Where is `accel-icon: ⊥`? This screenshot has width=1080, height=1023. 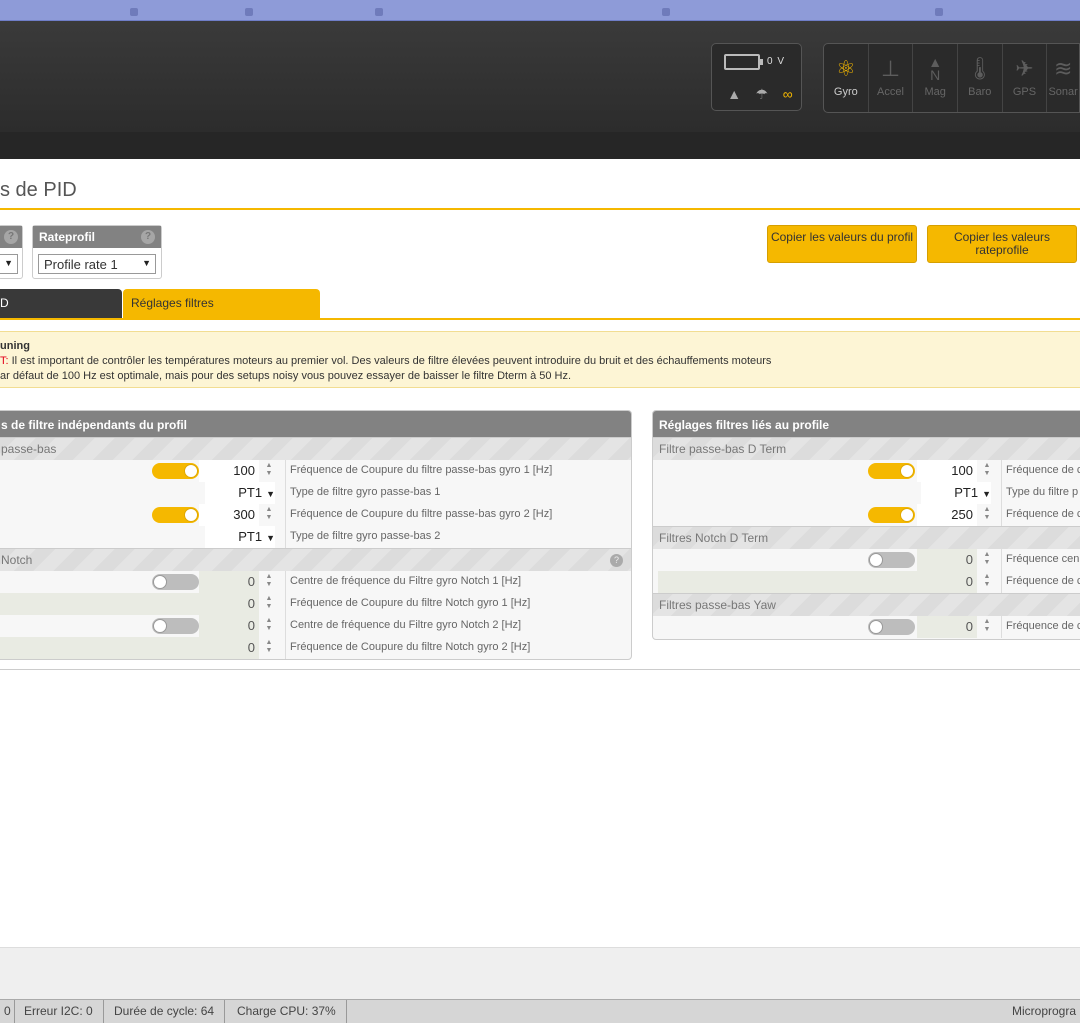
accel-icon: ⊥ is located at coordinates (890, 68).